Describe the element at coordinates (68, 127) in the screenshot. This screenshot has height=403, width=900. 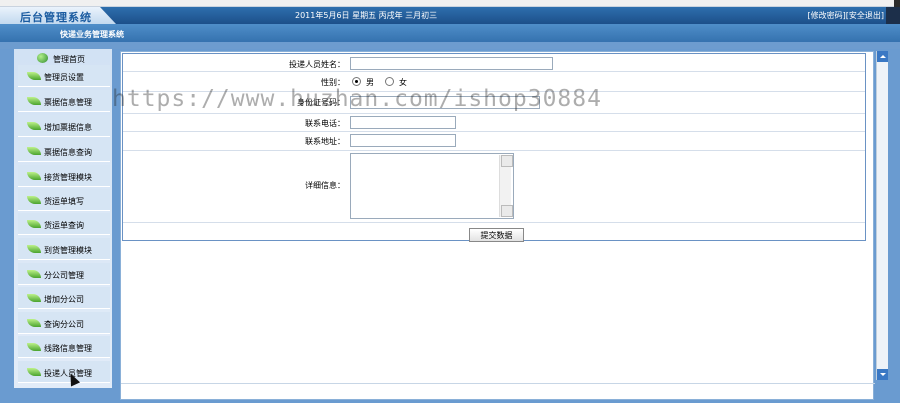
I see `sidebar-item-label: 增加票据信息` at that location.